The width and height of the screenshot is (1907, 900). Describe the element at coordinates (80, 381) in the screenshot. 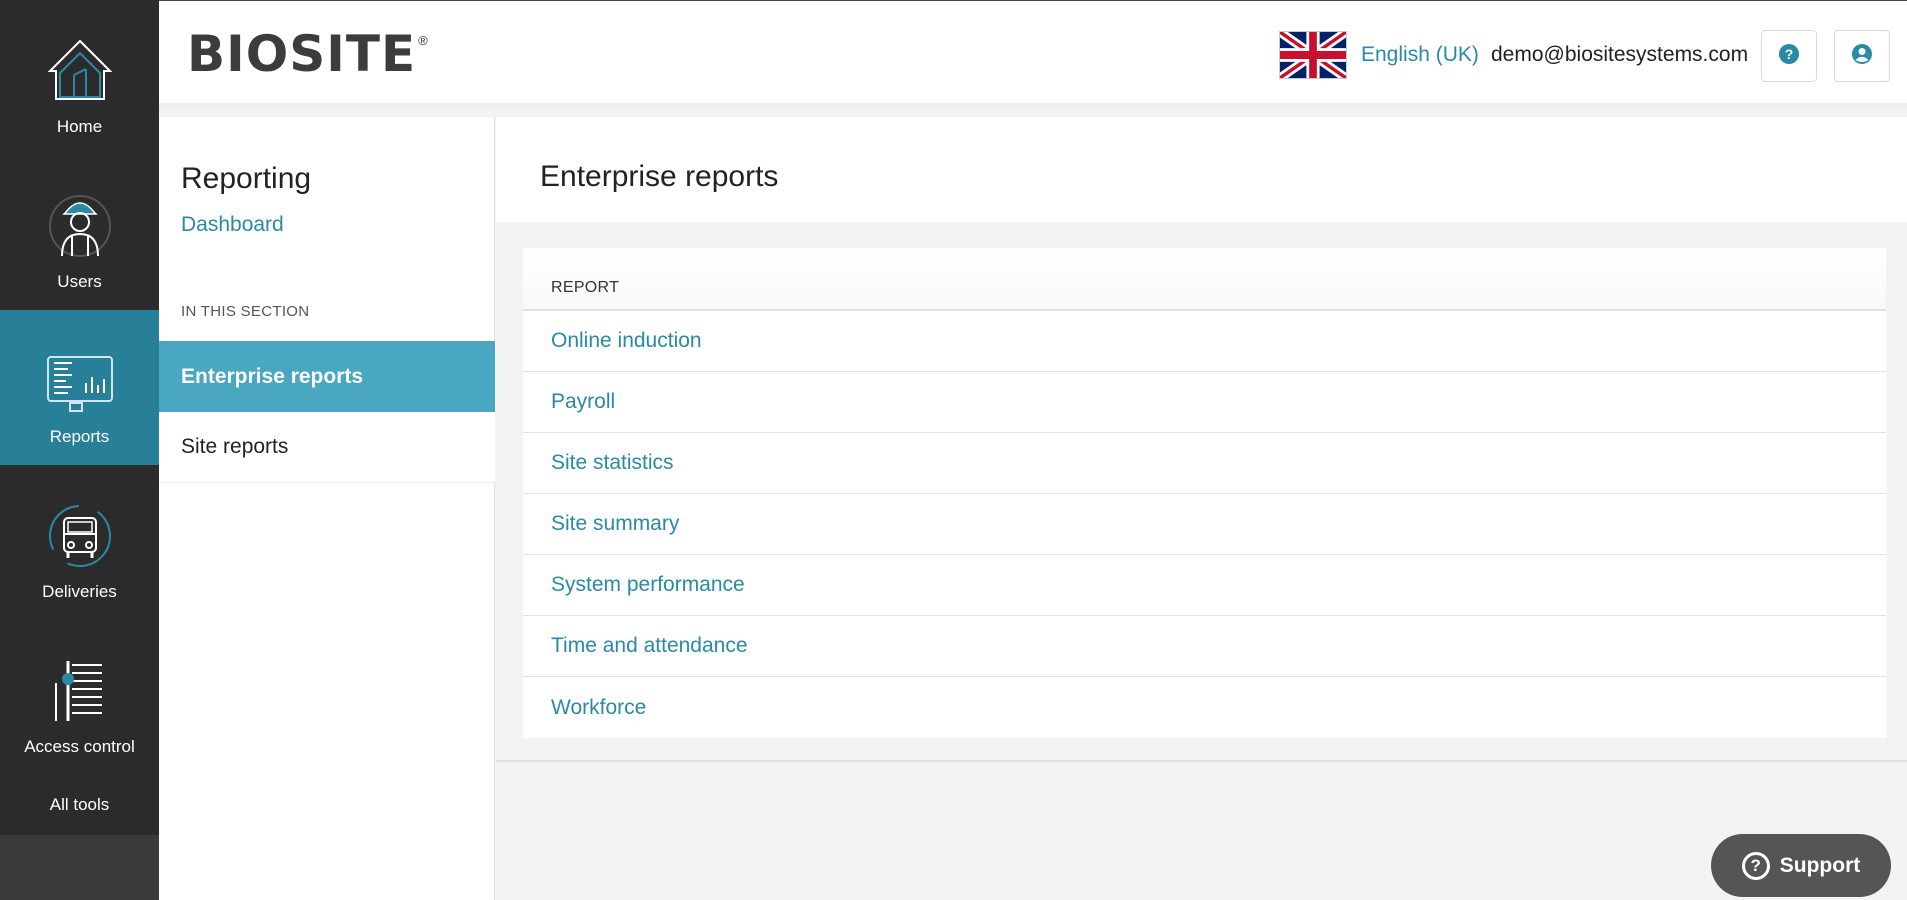

I see `reports-icon` at that location.